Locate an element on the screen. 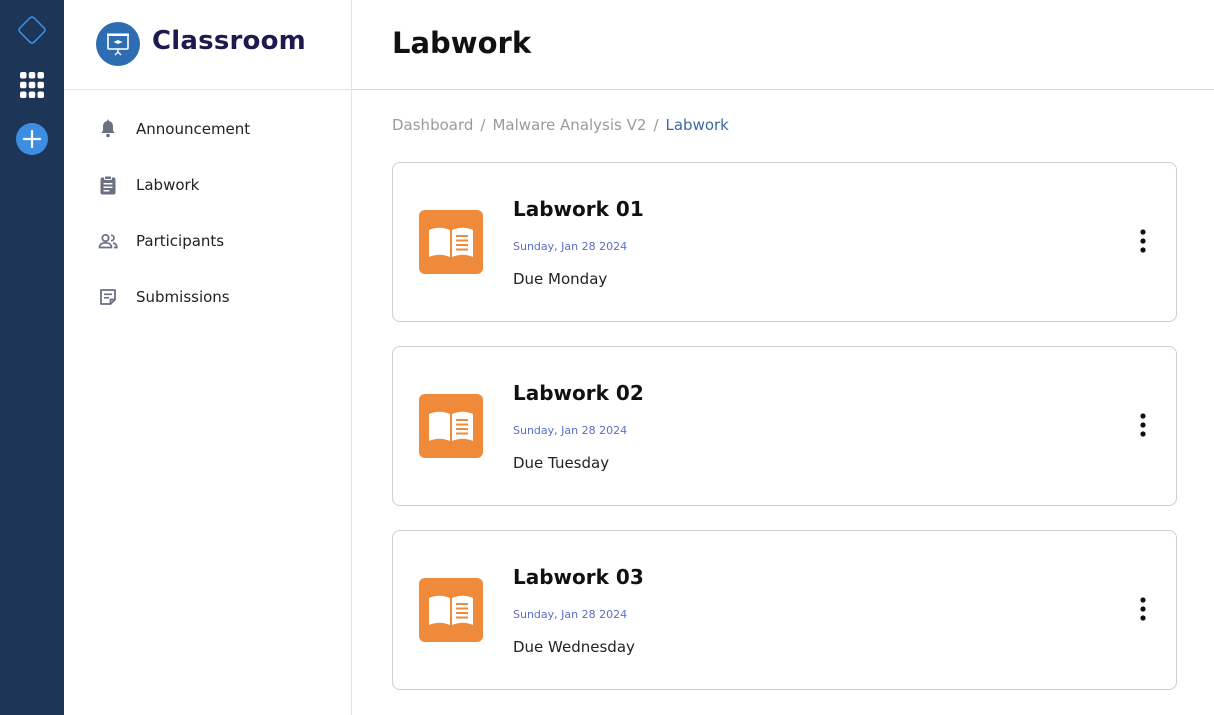 The height and width of the screenshot is (715, 1214). sidebar-item-announcement: Announcement is located at coordinates (208, 130).